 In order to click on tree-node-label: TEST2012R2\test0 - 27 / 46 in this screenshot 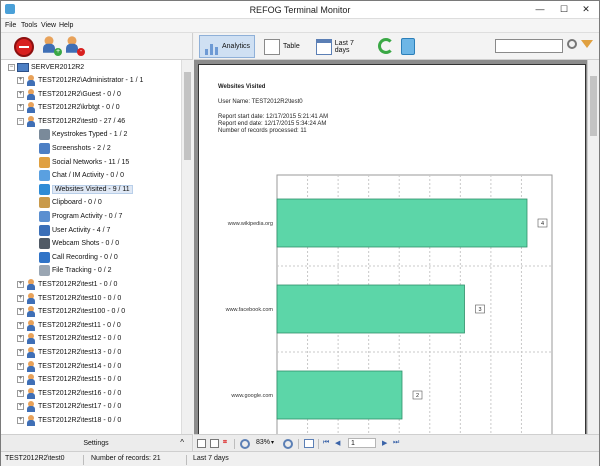, I will do `click(82, 121)`.